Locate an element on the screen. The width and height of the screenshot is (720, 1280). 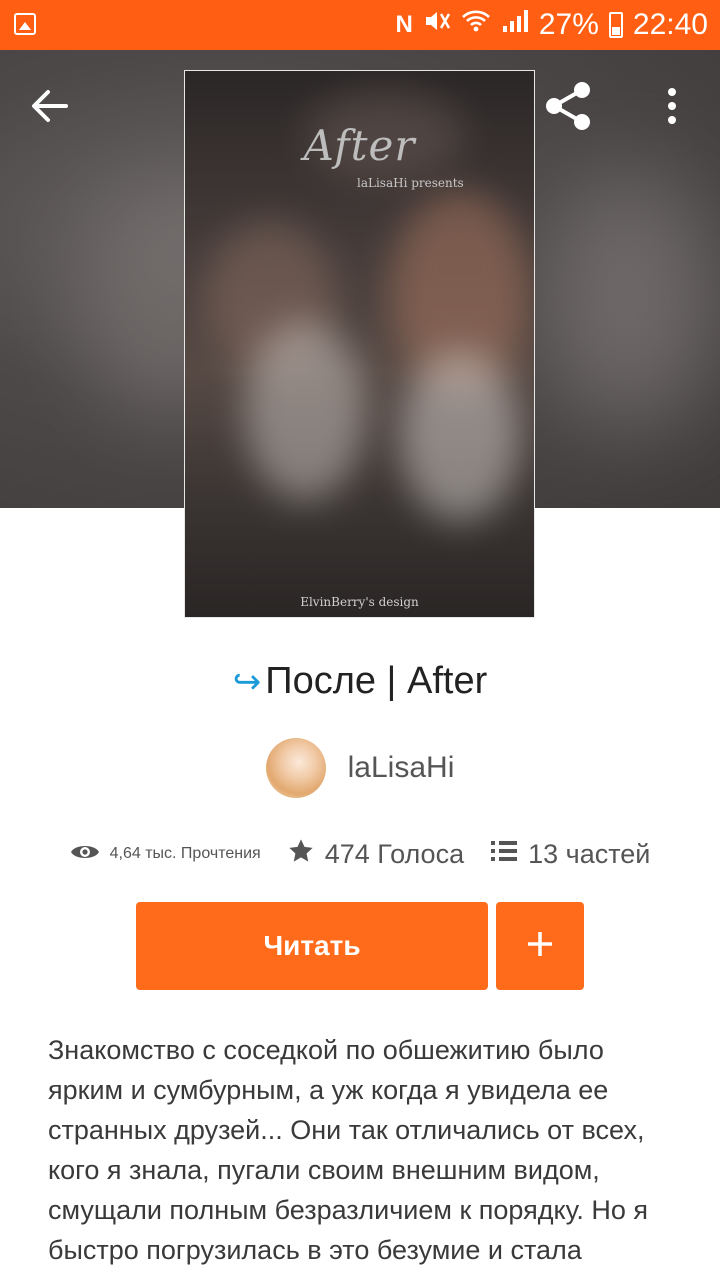
more-vertical-icon is located at coordinates (672, 106).